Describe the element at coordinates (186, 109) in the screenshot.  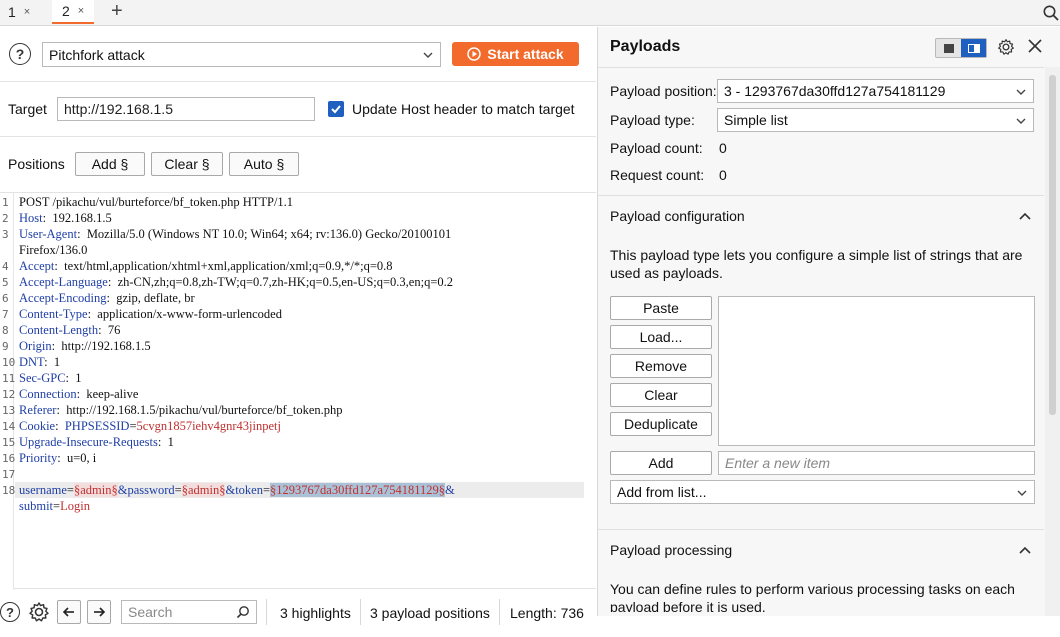
I see `target-input: http://192.168.1.5` at that location.